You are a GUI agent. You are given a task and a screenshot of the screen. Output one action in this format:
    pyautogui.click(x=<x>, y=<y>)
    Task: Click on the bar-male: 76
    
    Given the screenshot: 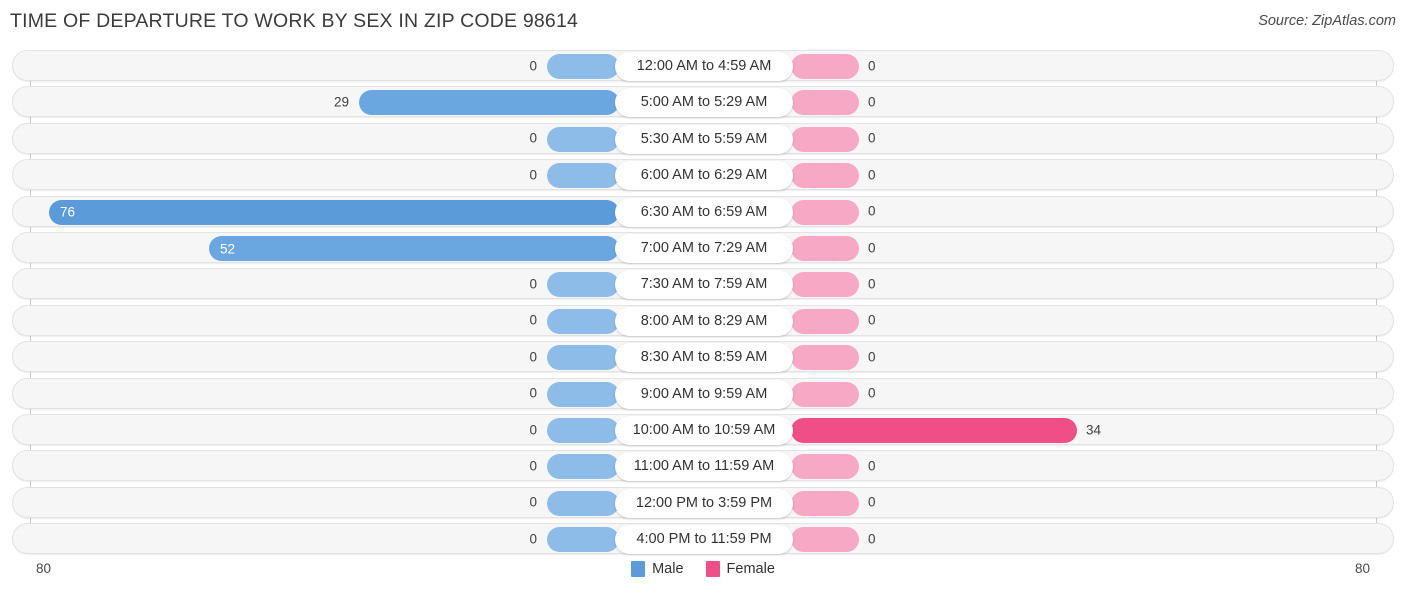 What is the action you would take?
    pyautogui.click(x=334, y=212)
    